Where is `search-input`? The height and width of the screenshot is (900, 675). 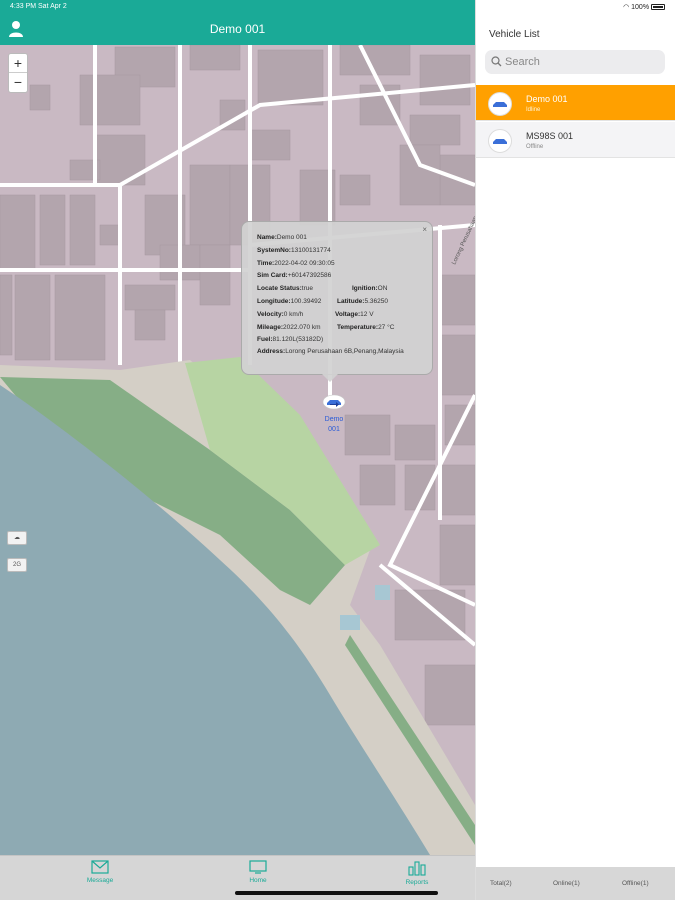 search-input is located at coordinates (580, 62).